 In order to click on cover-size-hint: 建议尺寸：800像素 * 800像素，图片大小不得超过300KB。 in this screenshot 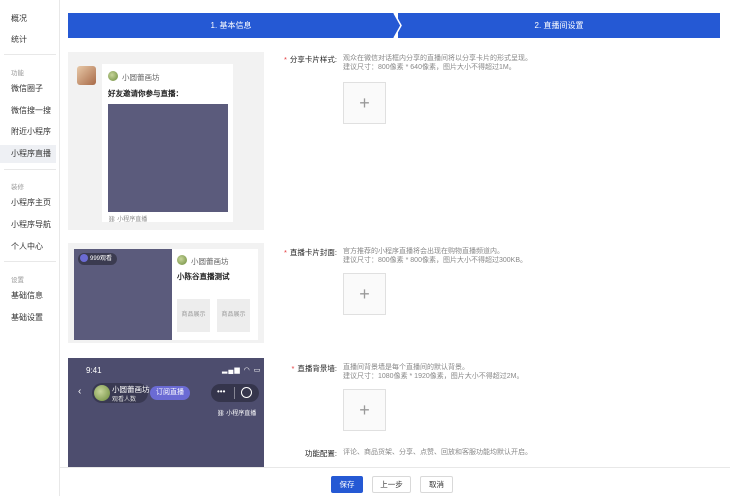, I will do `click(435, 260)`.